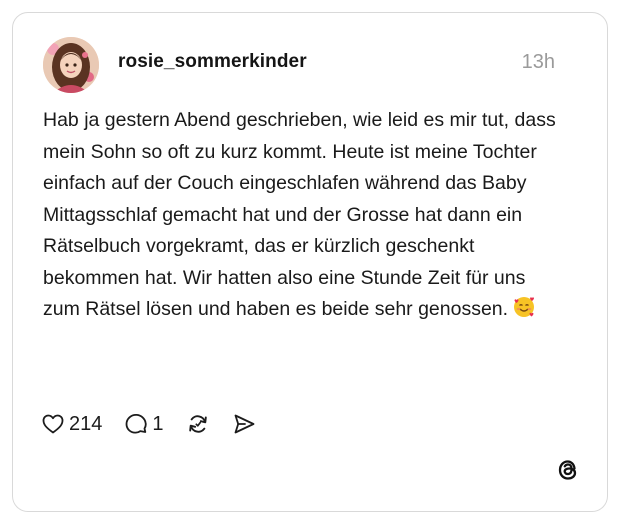 Image resolution: width=620 pixels, height=524 pixels. Describe the element at coordinates (53, 424) in the screenshot. I see `heart-icon` at that location.